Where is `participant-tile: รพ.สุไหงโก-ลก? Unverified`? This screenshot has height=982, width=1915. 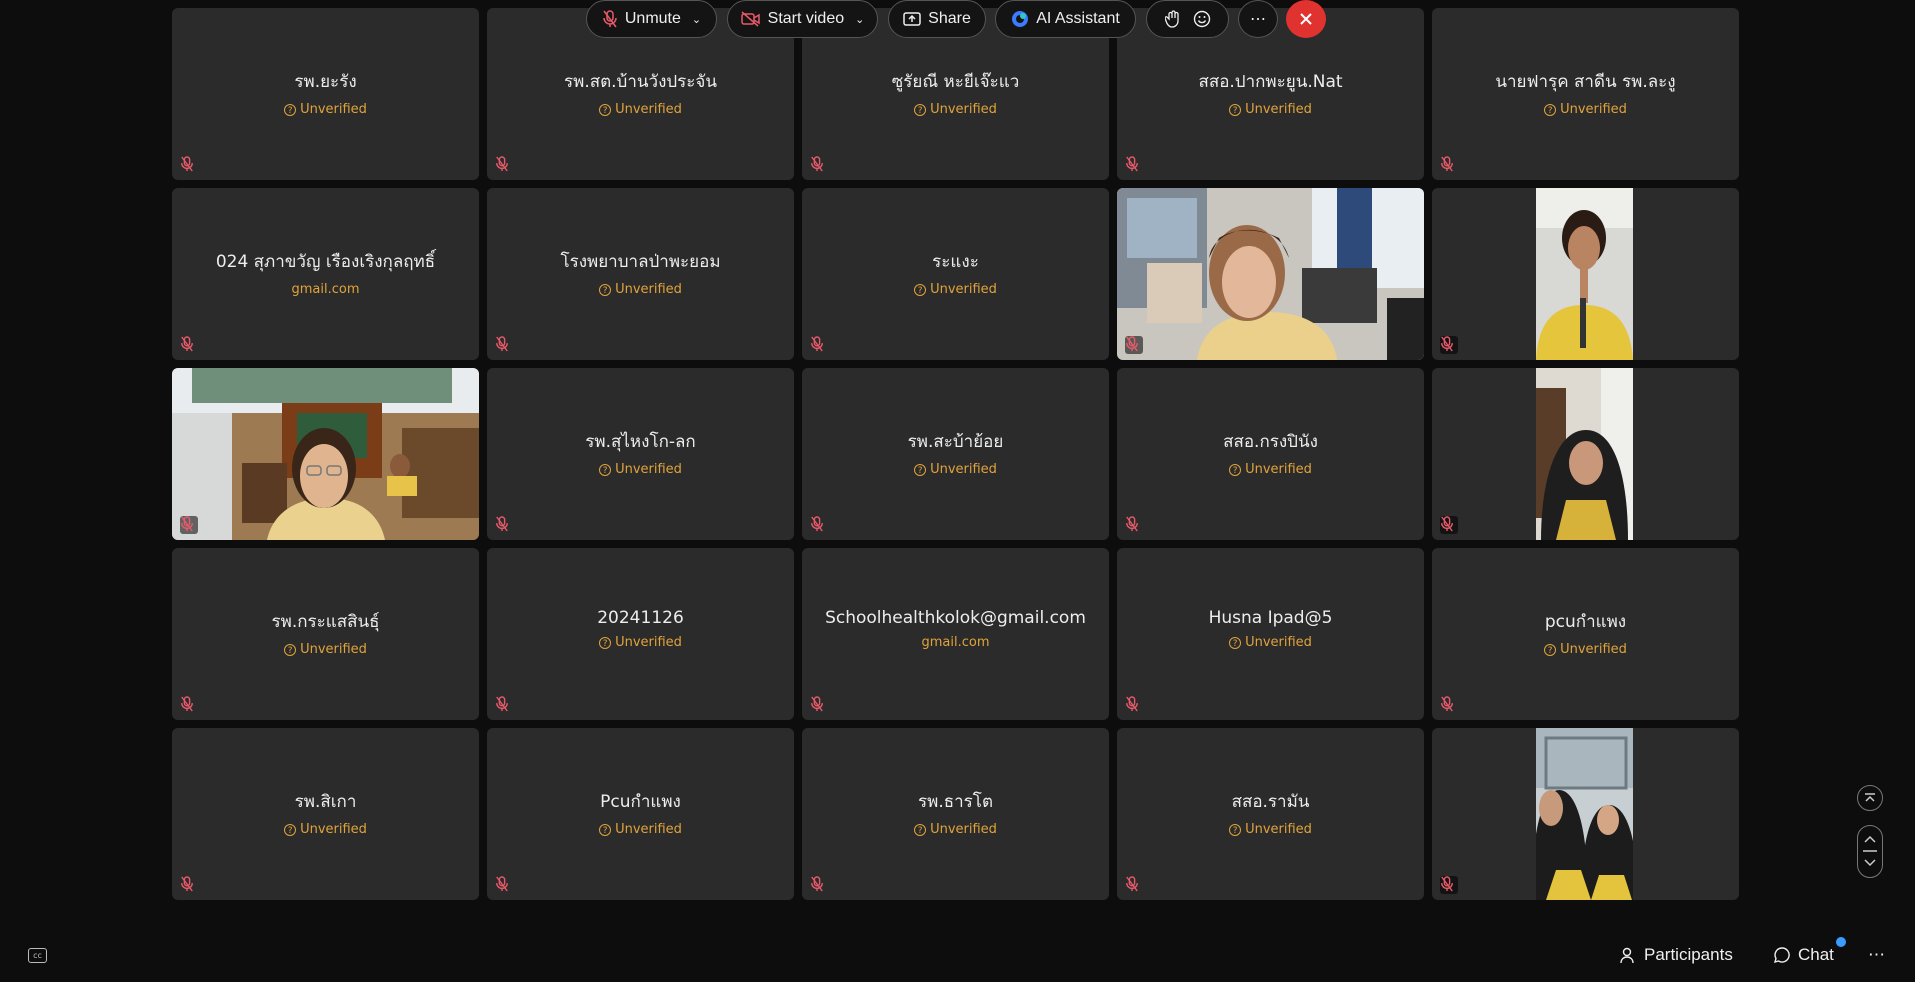
participant-tile: รพ.สุไหงโก-ลก? Unverified is located at coordinates (640, 454).